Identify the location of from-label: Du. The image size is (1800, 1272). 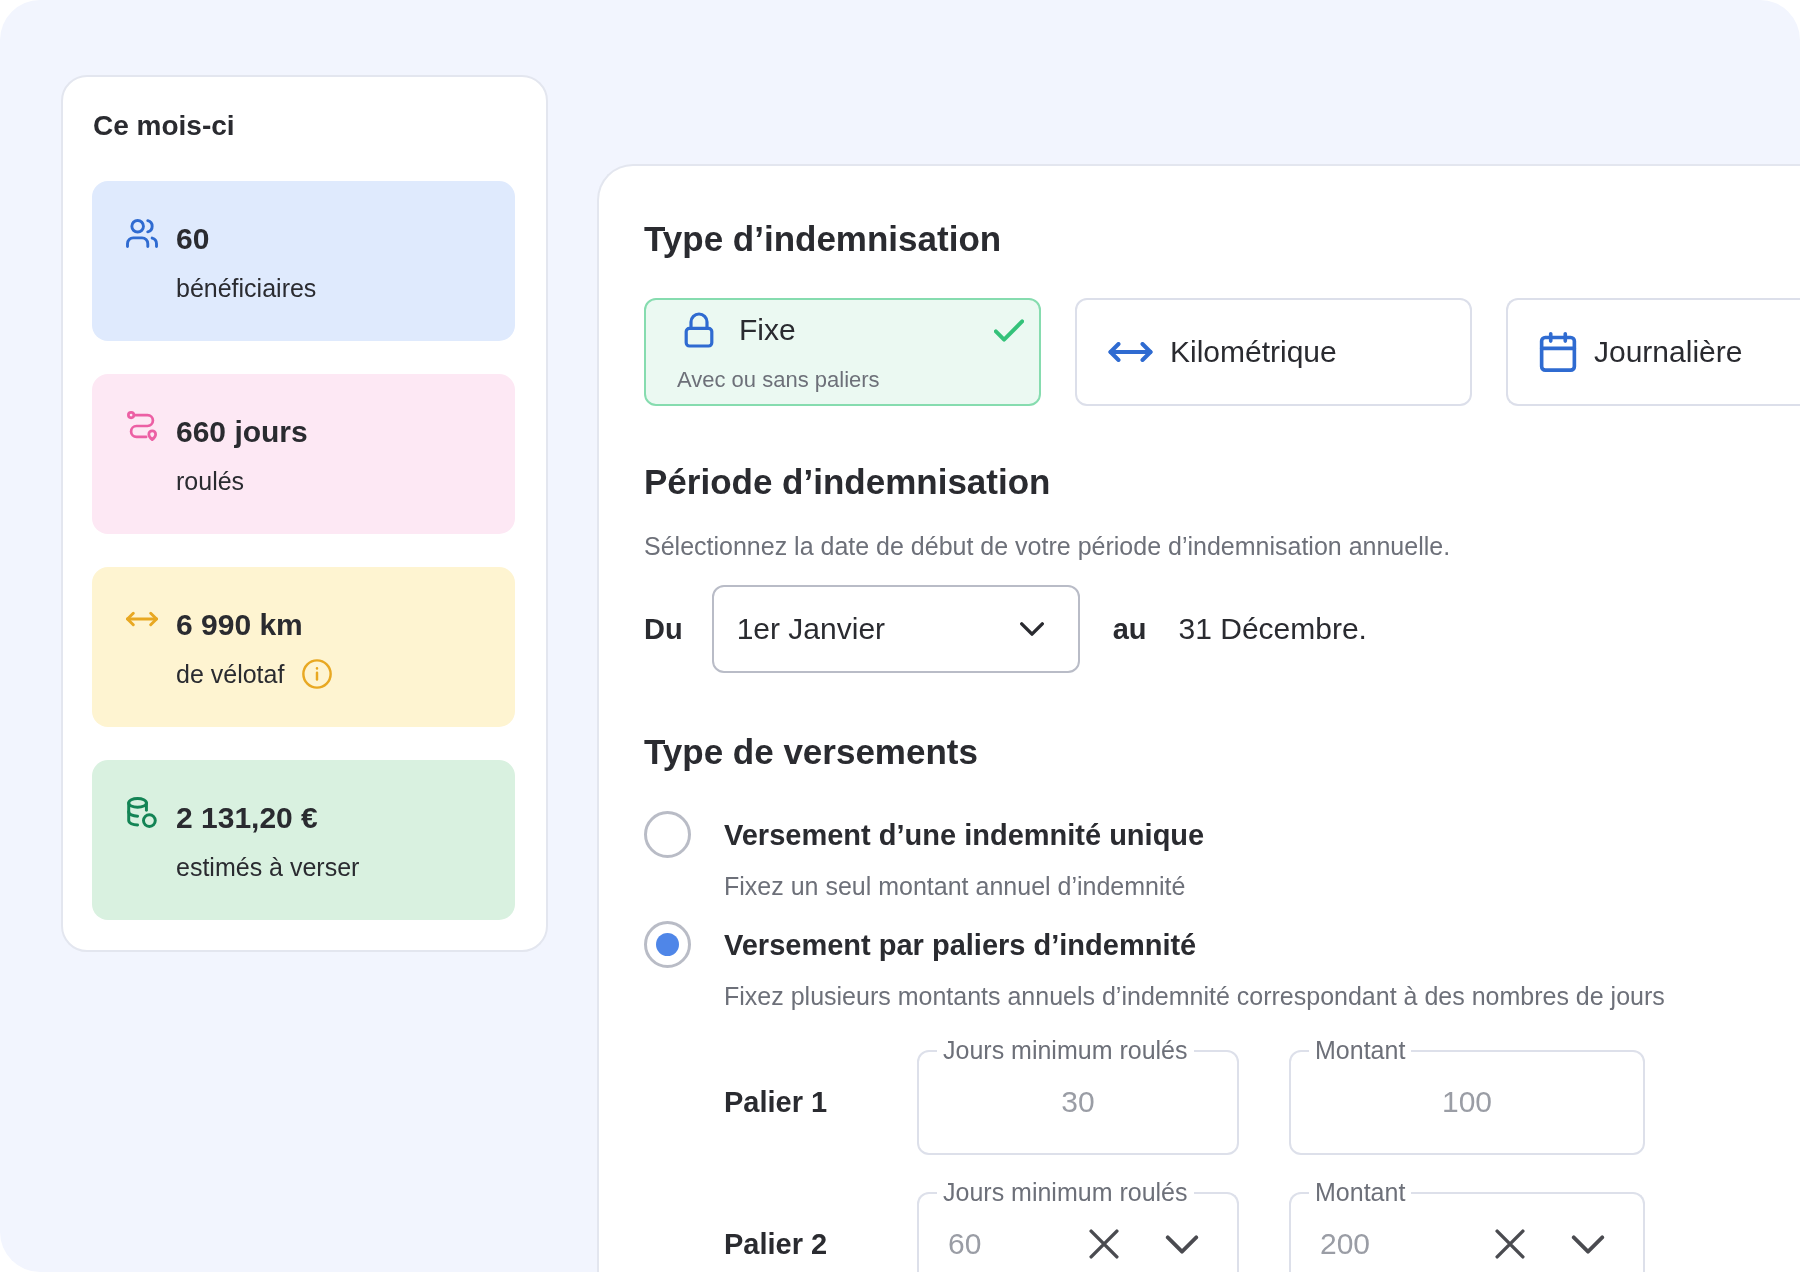
(663, 629).